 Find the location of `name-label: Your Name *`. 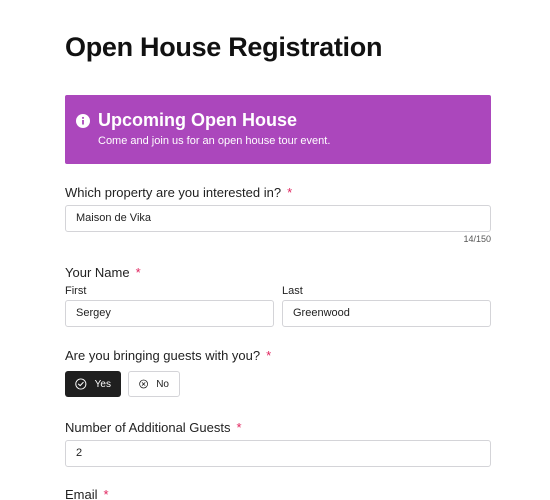

name-label: Your Name * is located at coordinates (103, 272).